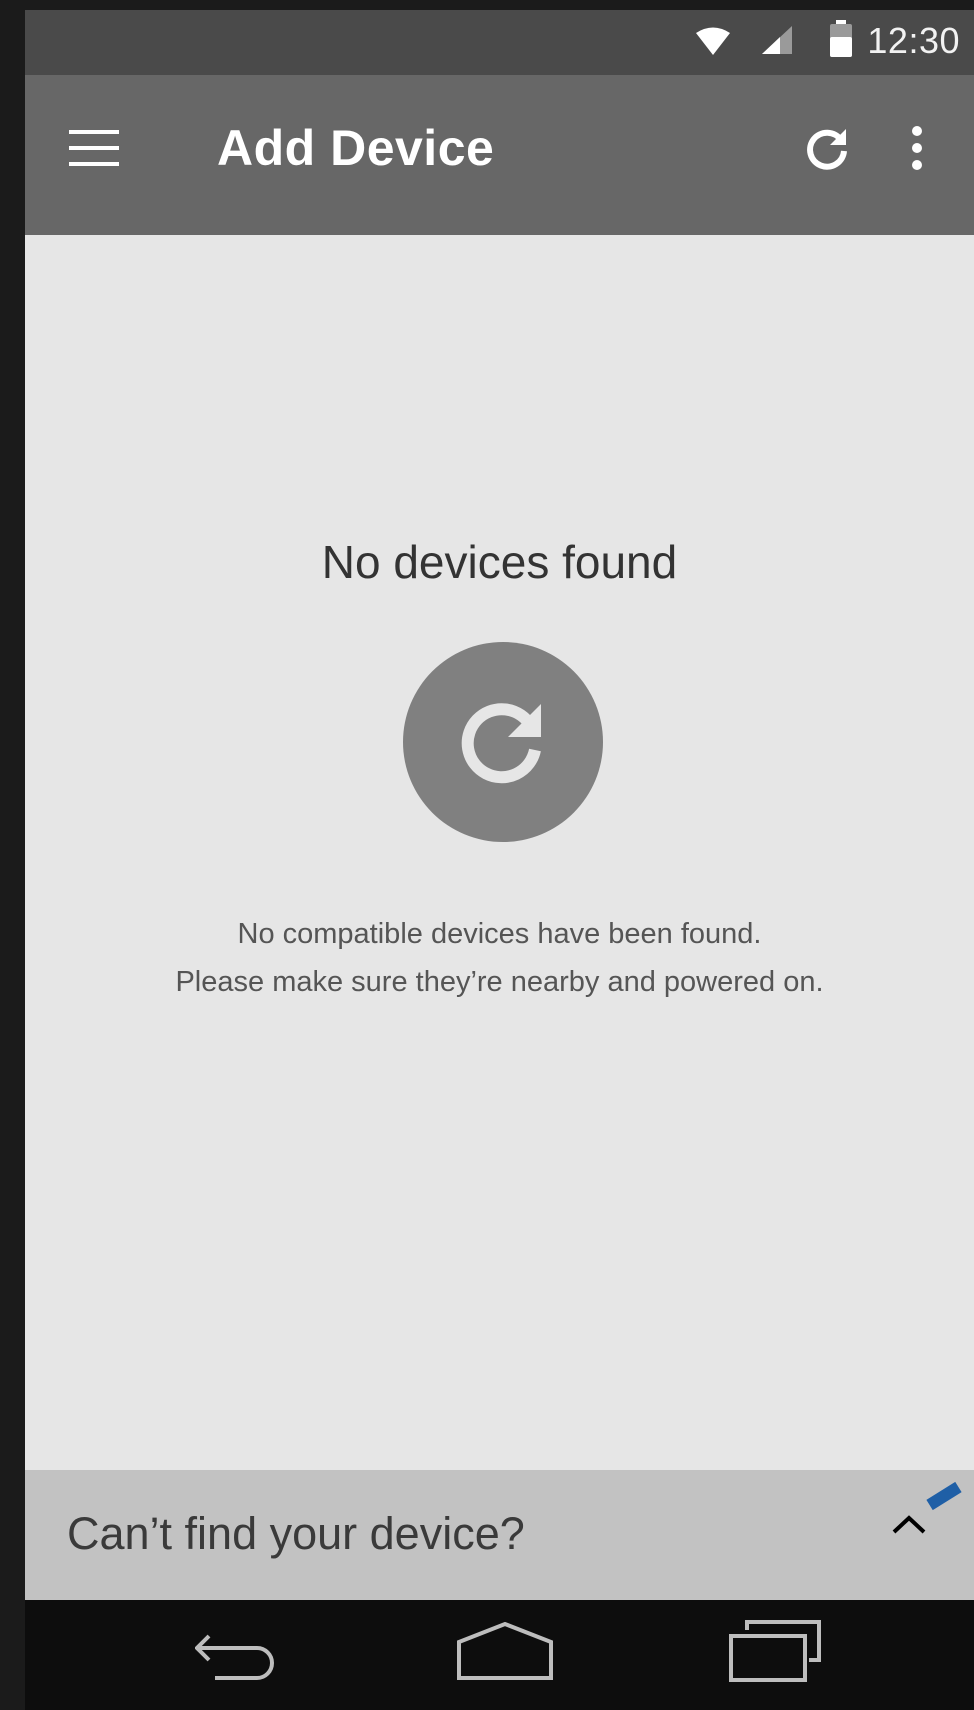 The height and width of the screenshot is (1710, 974). Describe the element at coordinates (356, 148) in the screenshot. I see `page-title: Add Device` at that location.